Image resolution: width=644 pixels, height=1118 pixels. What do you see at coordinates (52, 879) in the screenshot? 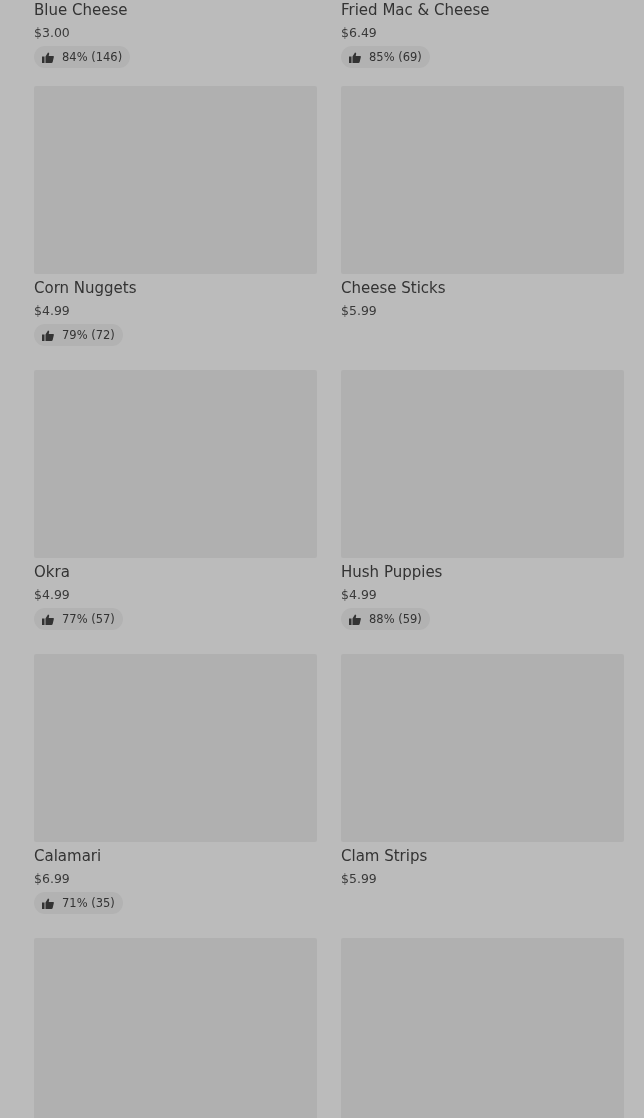
I see `item-price: $6.99` at bounding box center [52, 879].